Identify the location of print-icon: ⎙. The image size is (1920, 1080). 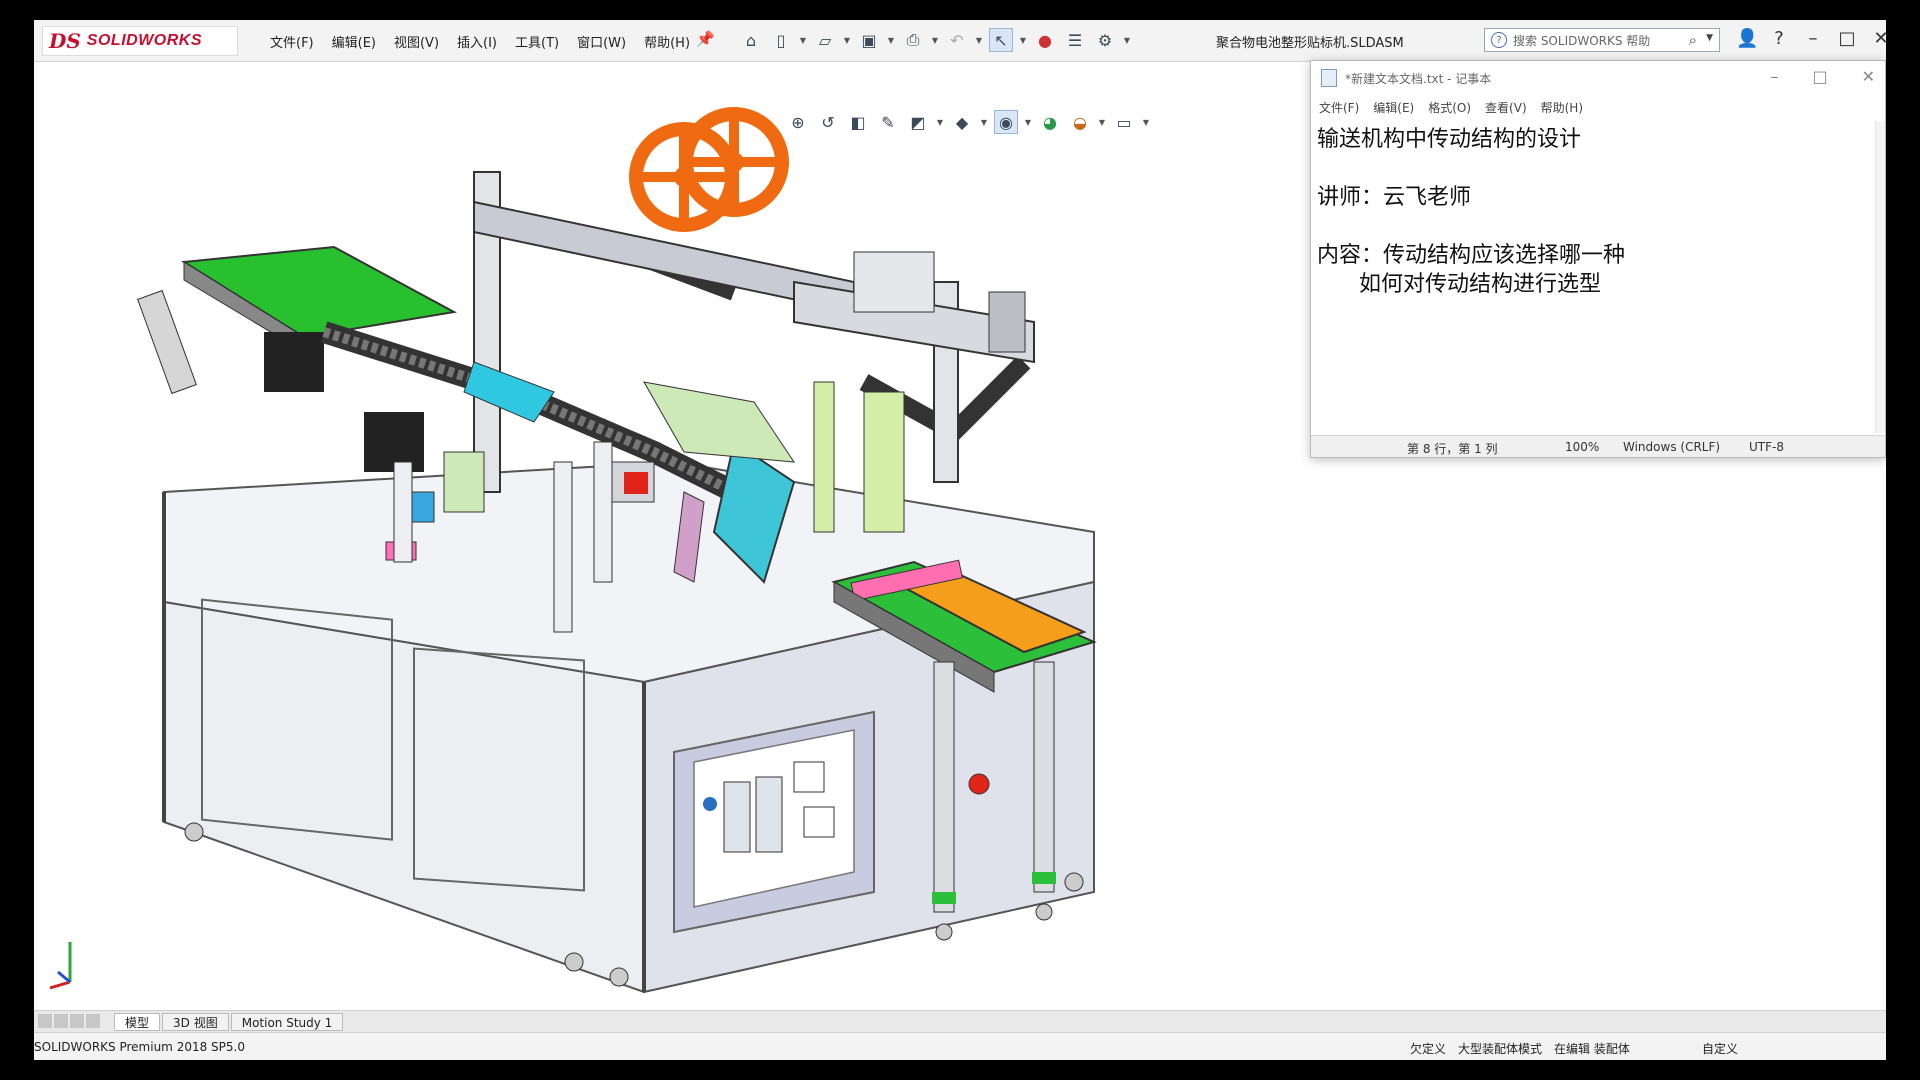
(913, 40).